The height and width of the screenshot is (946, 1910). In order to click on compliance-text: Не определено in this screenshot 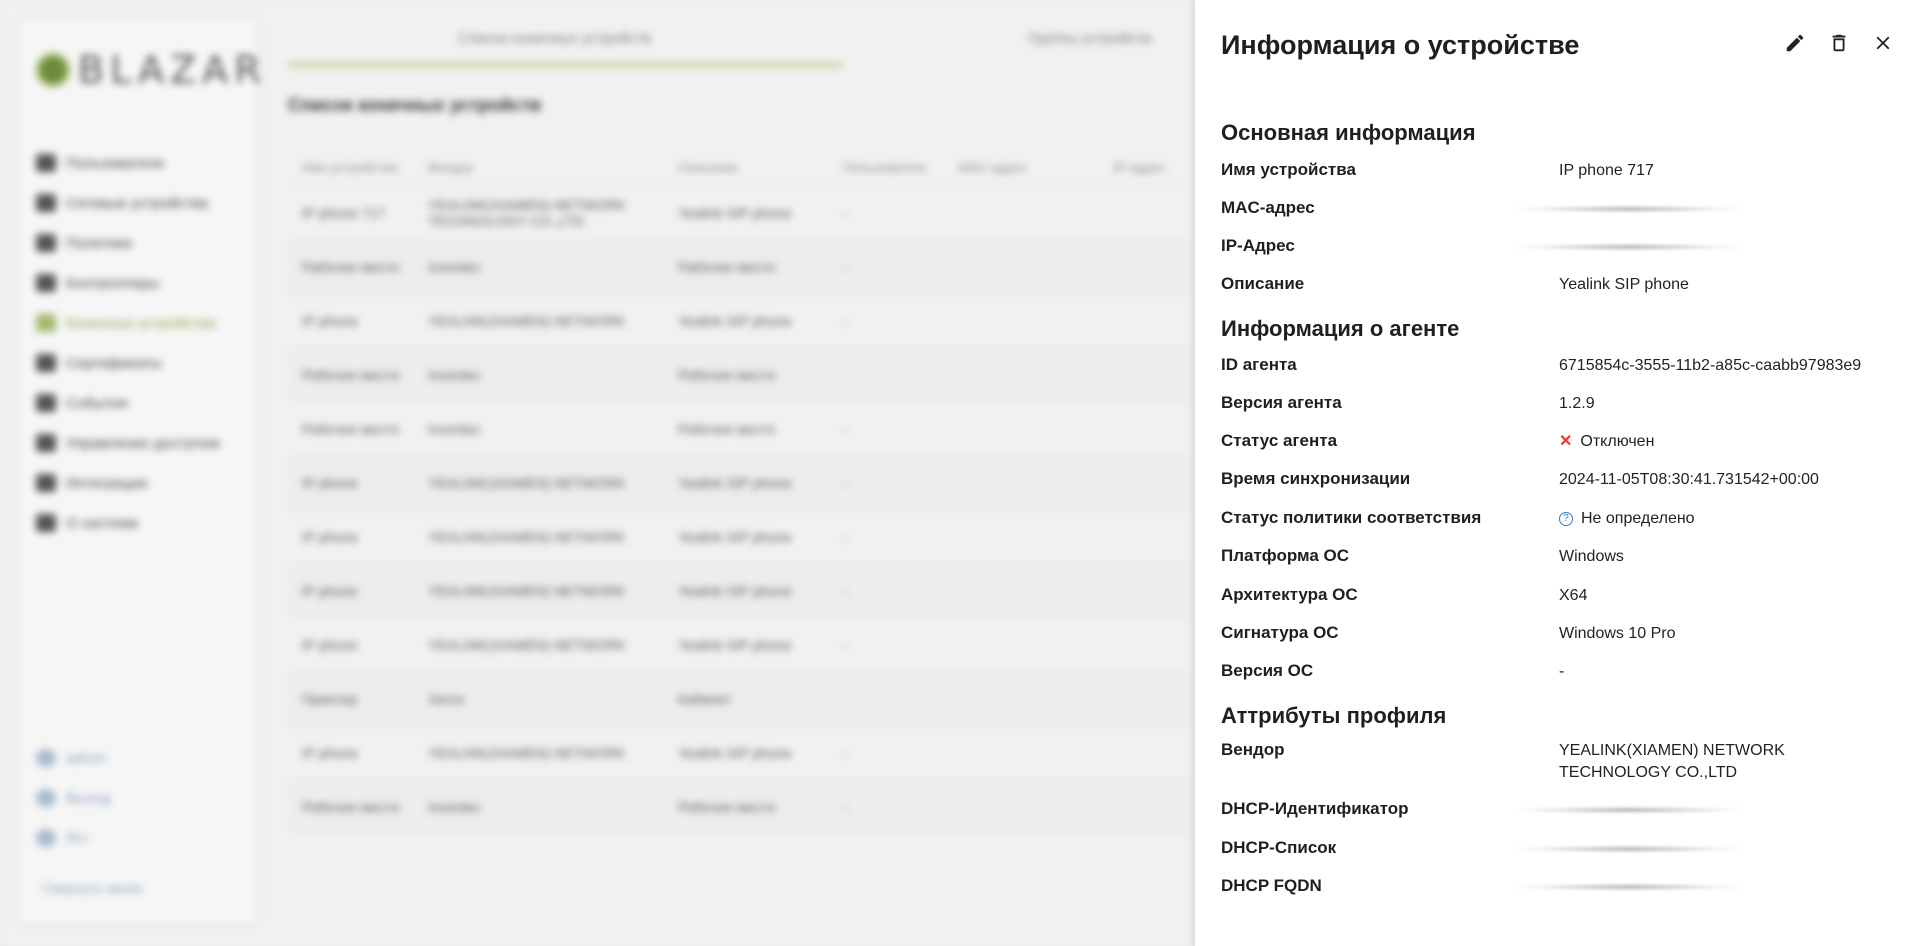, I will do `click(1638, 518)`.